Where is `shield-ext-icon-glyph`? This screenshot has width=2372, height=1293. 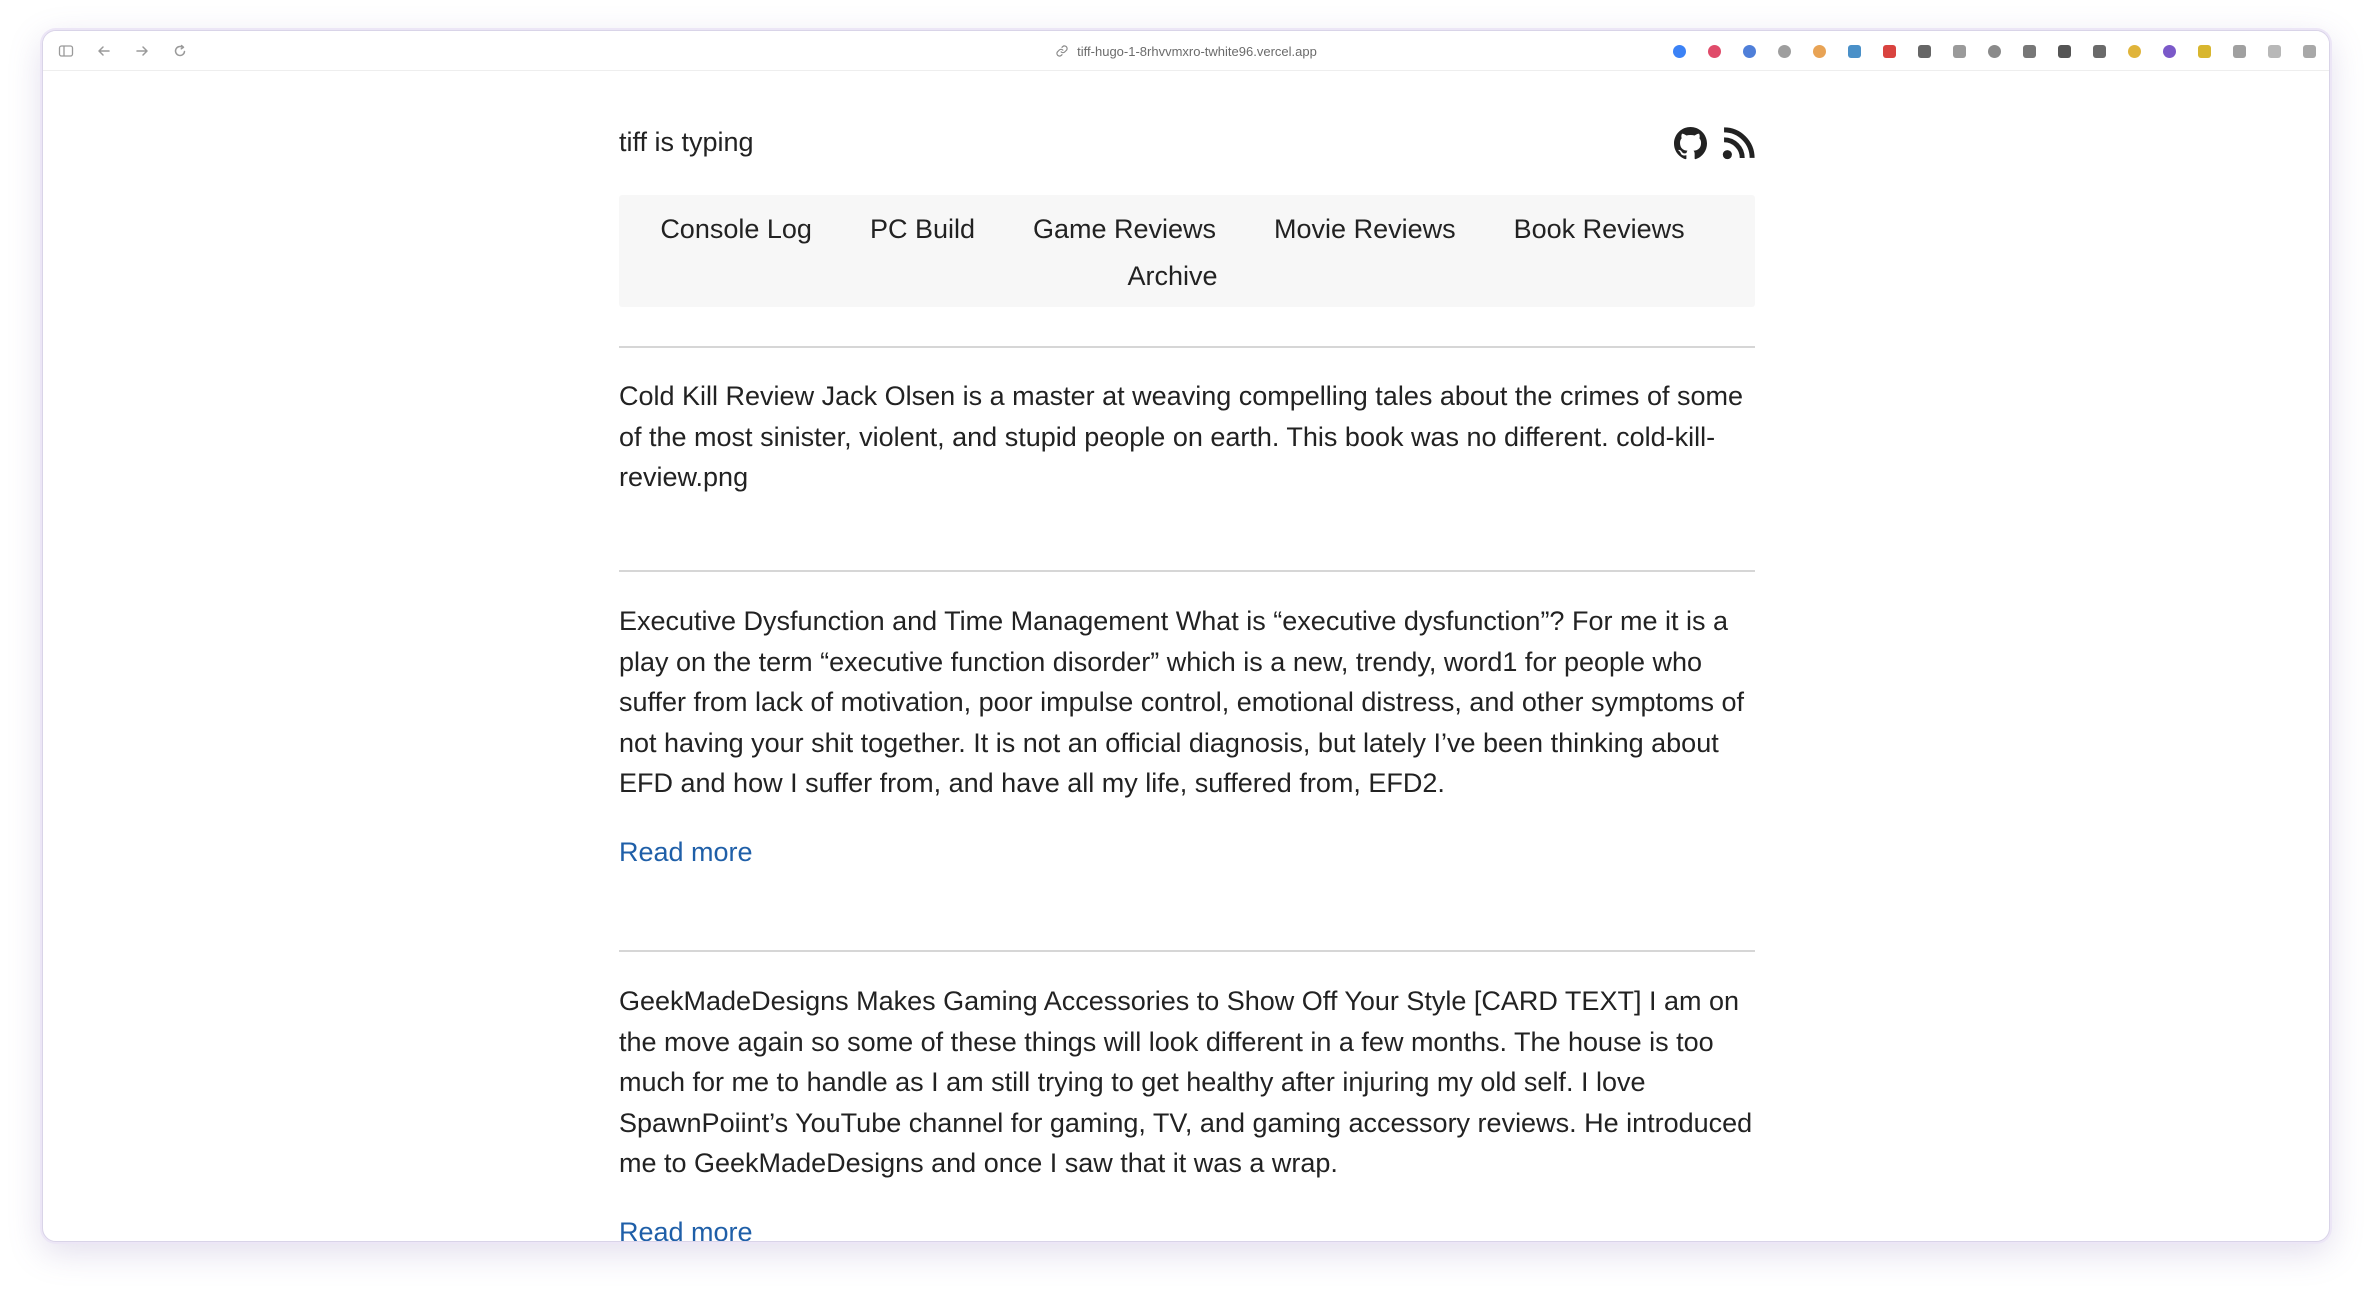
shield-ext-icon-glyph is located at coordinates (1889, 51).